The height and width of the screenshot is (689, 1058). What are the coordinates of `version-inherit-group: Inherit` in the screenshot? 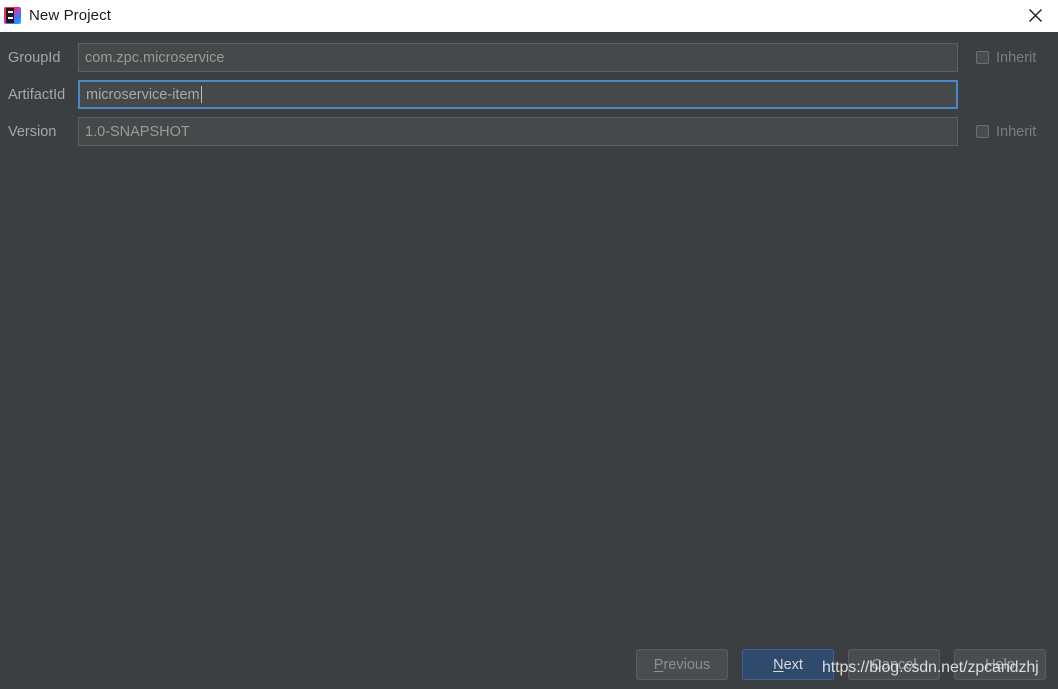 It's located at (1006, 132).